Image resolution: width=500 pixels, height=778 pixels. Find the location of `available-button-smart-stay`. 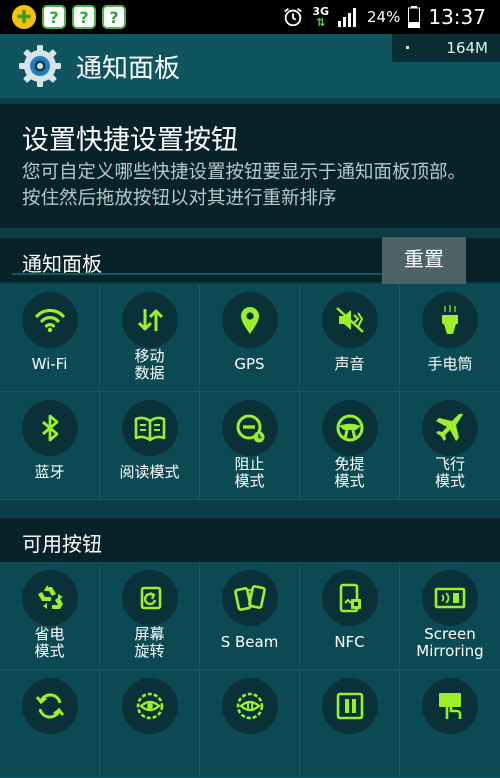

available-button-smart-stay is located at coordinates (150, 724).